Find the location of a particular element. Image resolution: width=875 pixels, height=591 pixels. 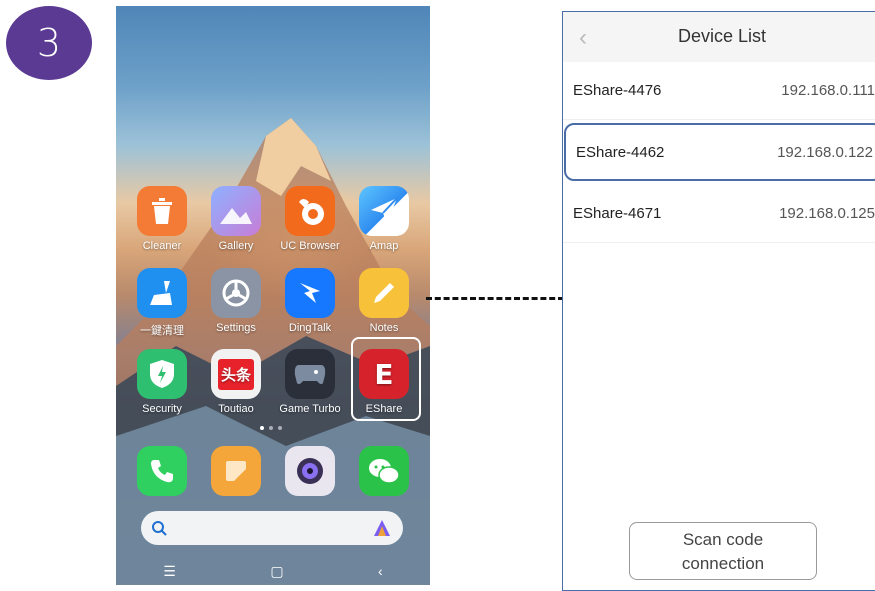

app-notes: Notes is located at coordinates (384, 301).